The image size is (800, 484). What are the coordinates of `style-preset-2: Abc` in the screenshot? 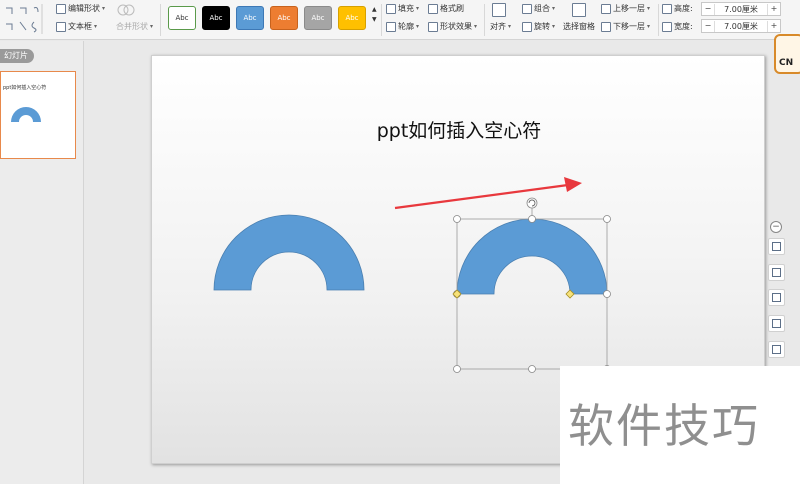 It's located at (216, 18).